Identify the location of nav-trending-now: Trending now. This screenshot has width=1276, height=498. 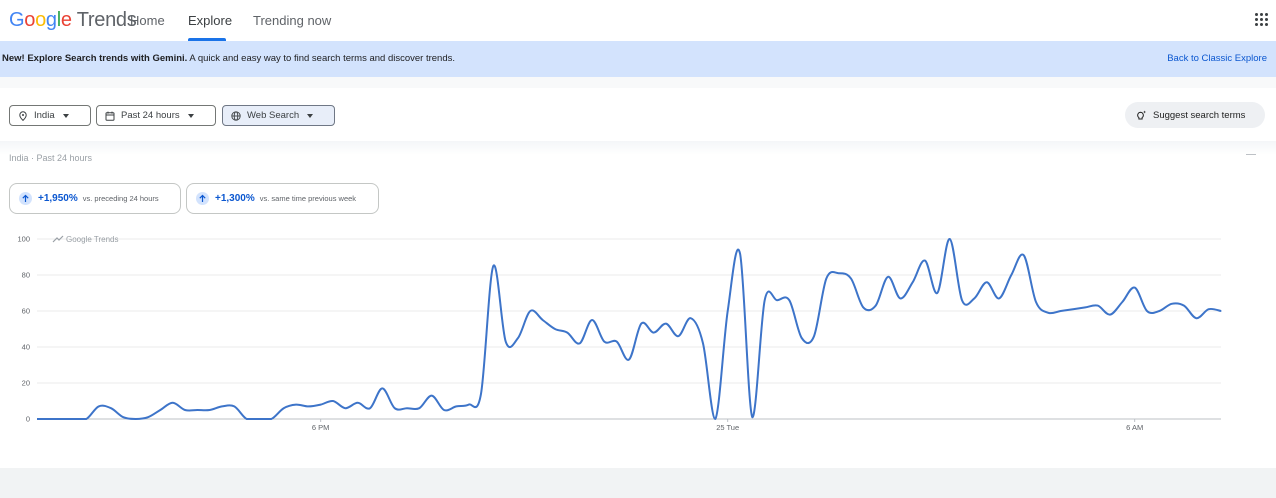
(292, 20).